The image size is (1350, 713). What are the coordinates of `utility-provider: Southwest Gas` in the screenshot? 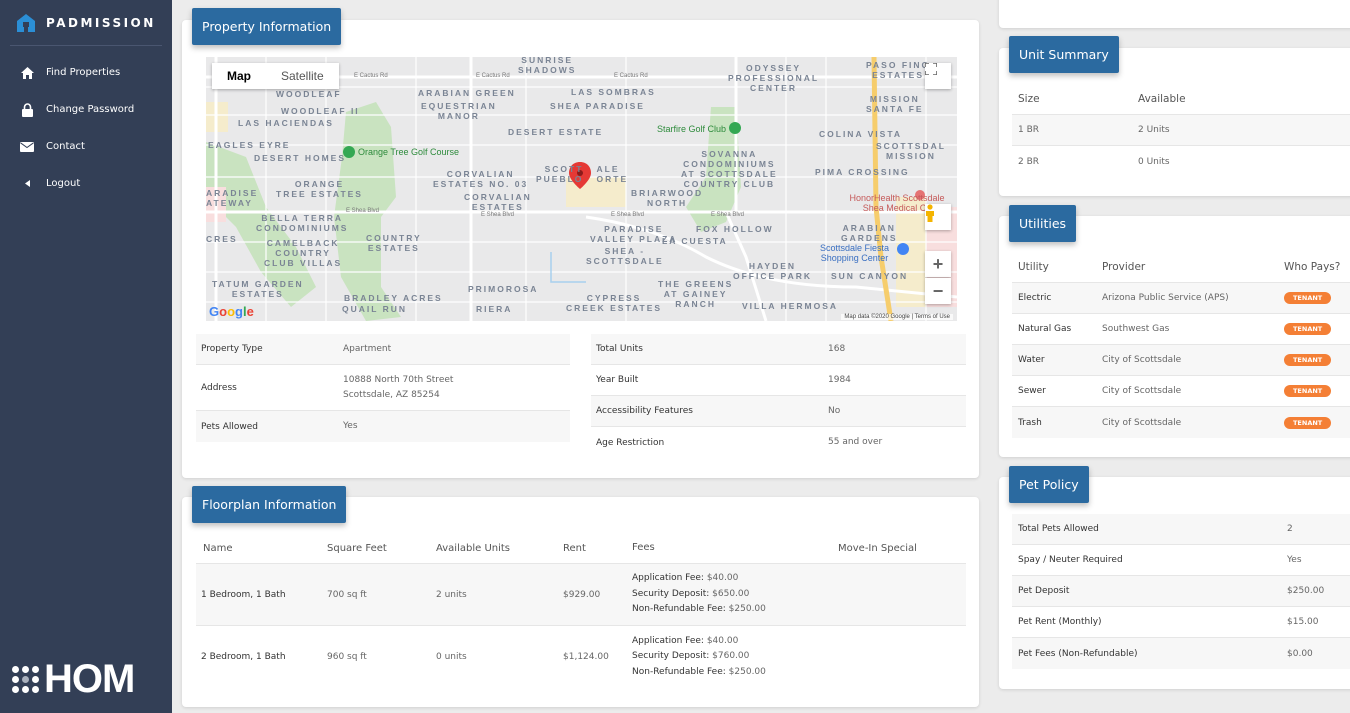 It's located at (1136, 329).